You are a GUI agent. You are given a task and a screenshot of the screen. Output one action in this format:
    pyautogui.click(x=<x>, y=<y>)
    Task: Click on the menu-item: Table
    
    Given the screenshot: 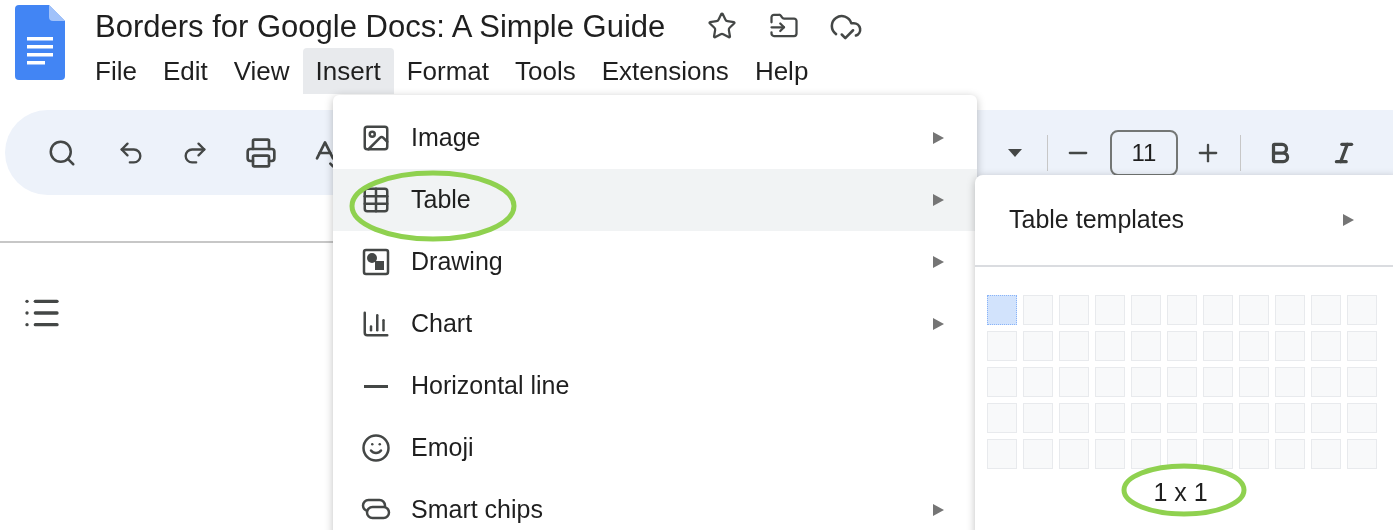 What is the action you would take?
    pyautogui.click(x=655, y=200)
    